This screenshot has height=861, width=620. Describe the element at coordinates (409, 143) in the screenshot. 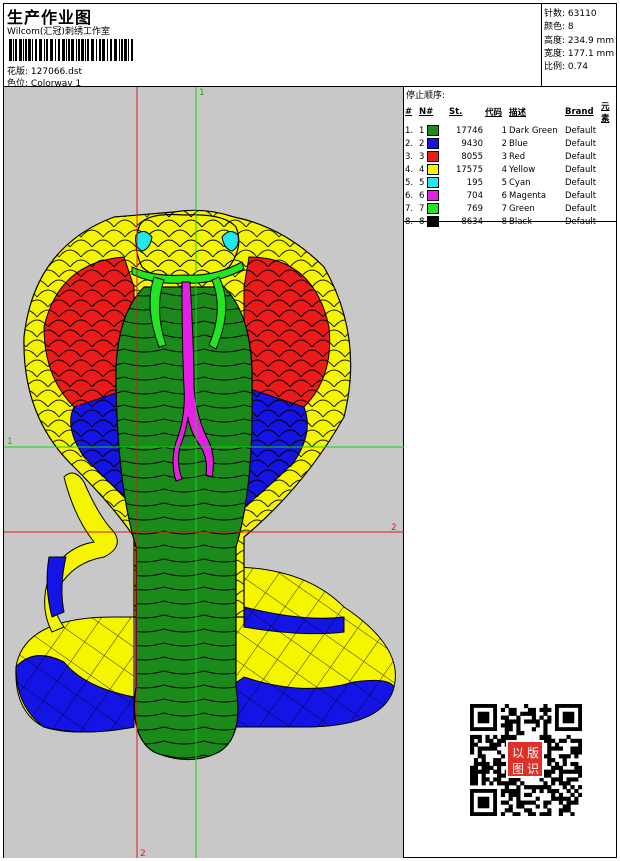

I see `row-num: 2.` at that location.